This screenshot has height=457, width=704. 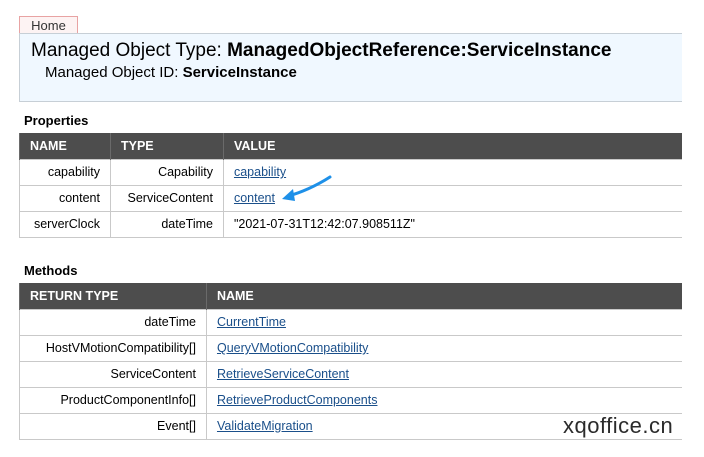 What do you see at coordinates (56, 120) in the screenshot?
I see `properties-title: Properties` at bounding box center [56, 120].